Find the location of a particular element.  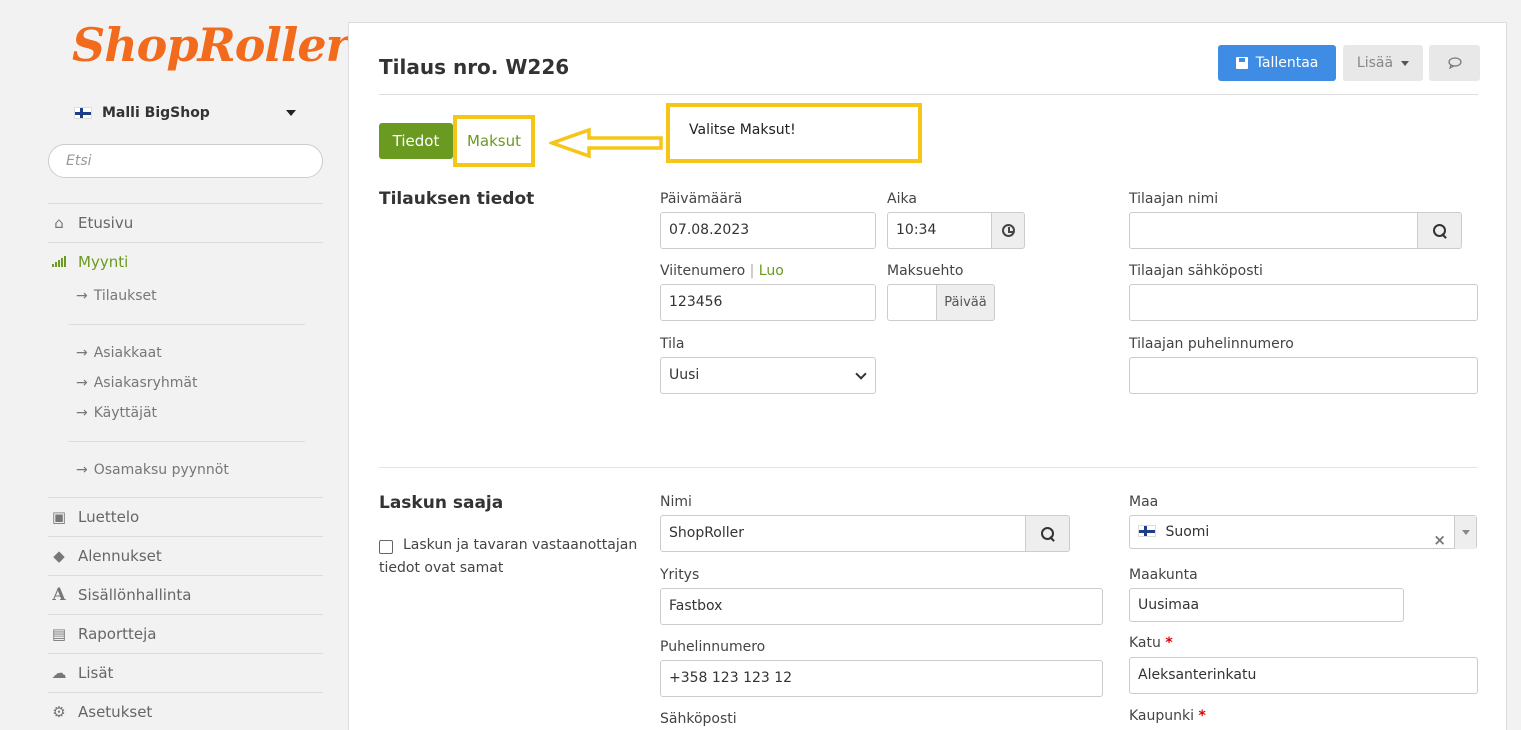

region-input: Uusimaa is located at coordinates (1266, 605).